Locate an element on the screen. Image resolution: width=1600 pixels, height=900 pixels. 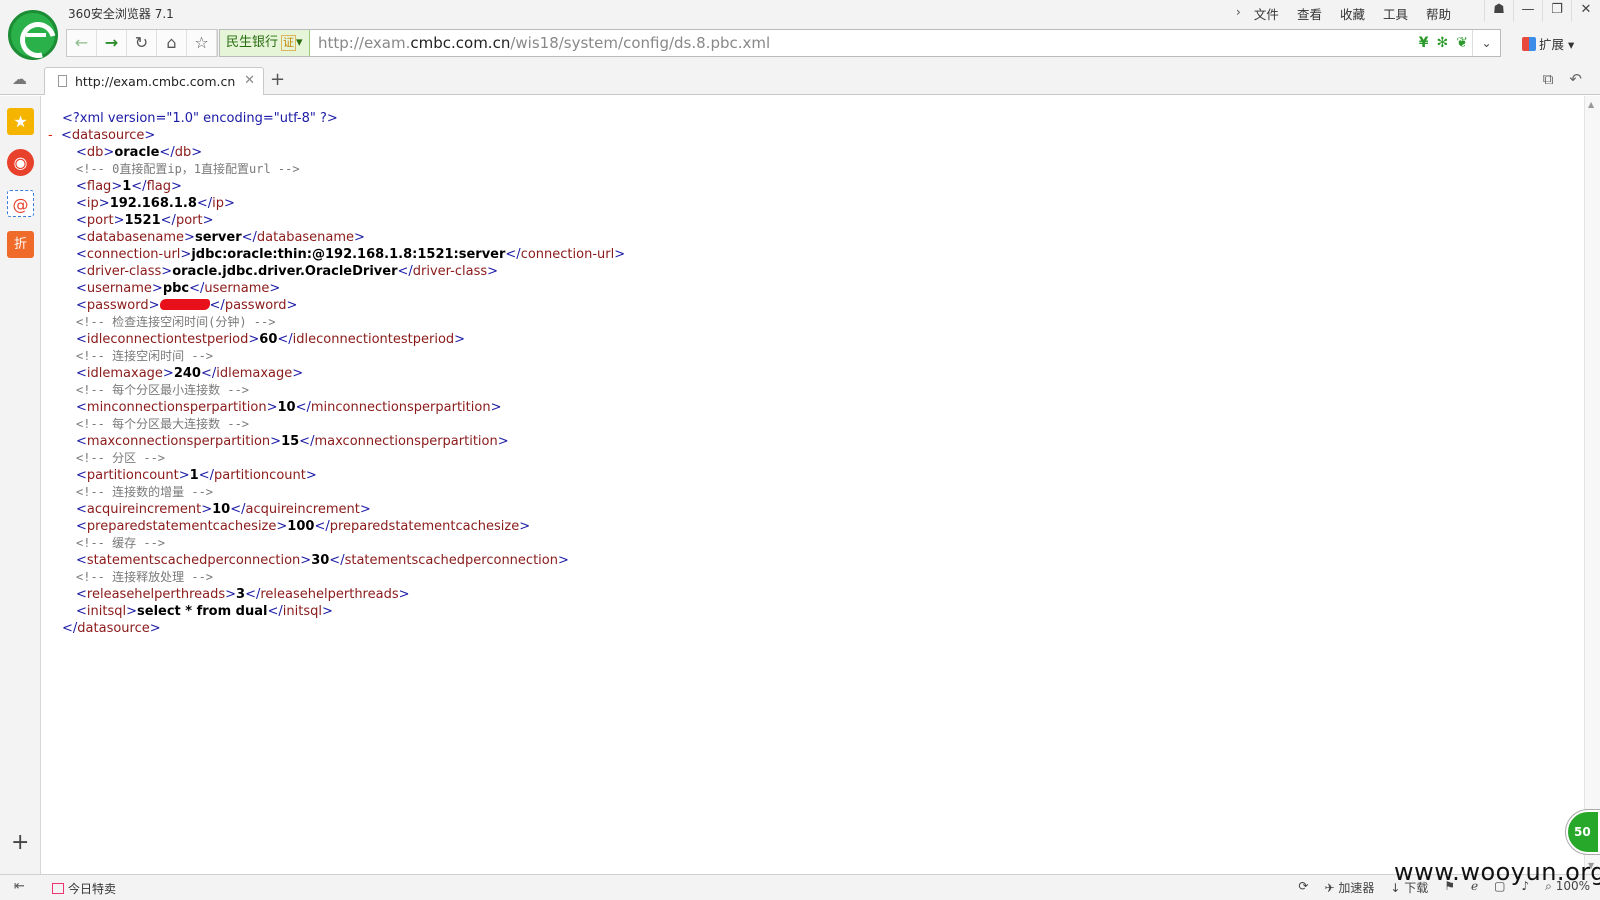
tag-name: statementscachedperconnection is located at coordinates (193, 560).